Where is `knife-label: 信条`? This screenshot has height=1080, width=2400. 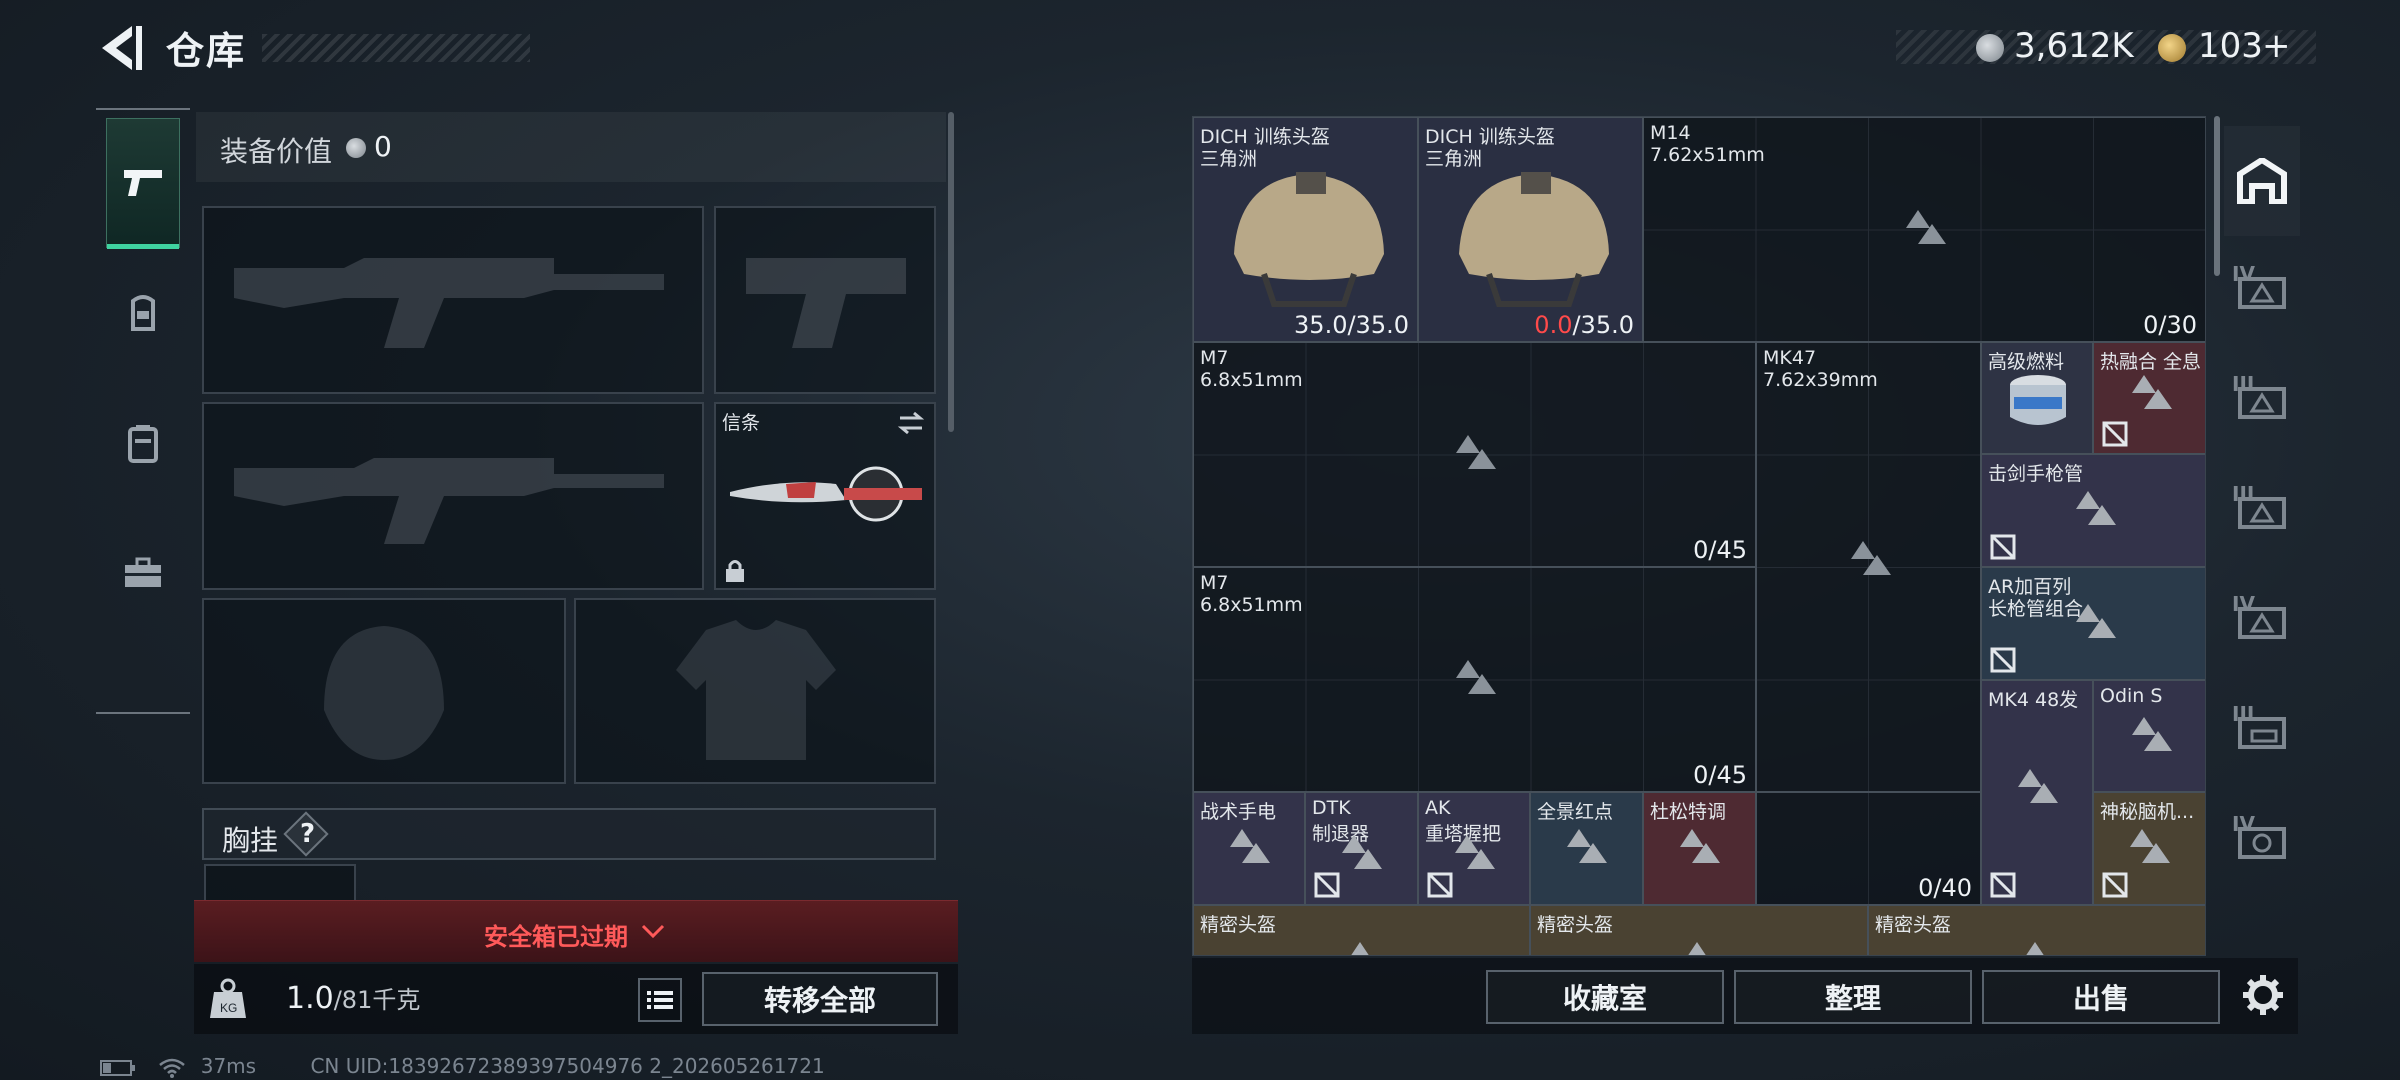 knife-label: 信条 is located at coordinates (741, 423).